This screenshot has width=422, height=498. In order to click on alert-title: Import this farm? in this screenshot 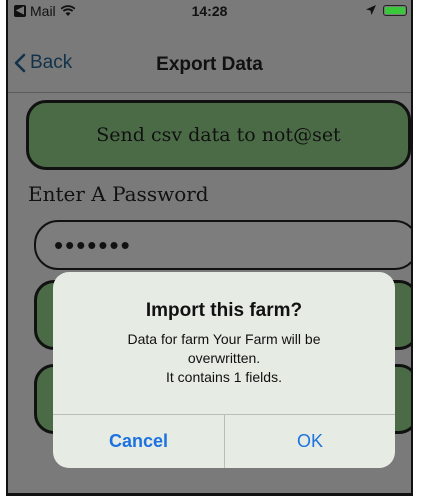, I will do `click(224, 310)`.